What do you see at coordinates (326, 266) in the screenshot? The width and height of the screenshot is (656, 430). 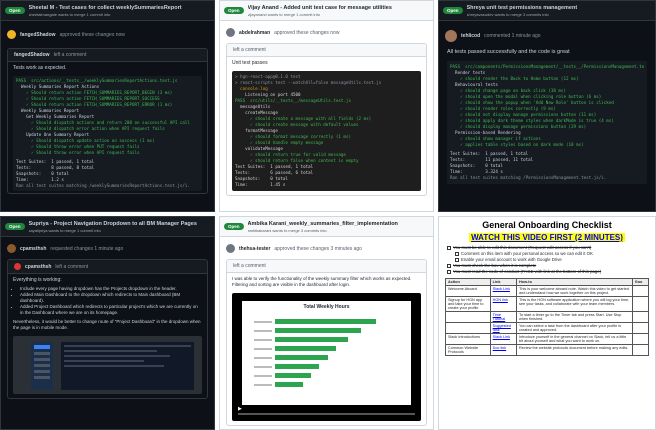 I see `comment-header: left a comment` at bounding box center [326, 266].